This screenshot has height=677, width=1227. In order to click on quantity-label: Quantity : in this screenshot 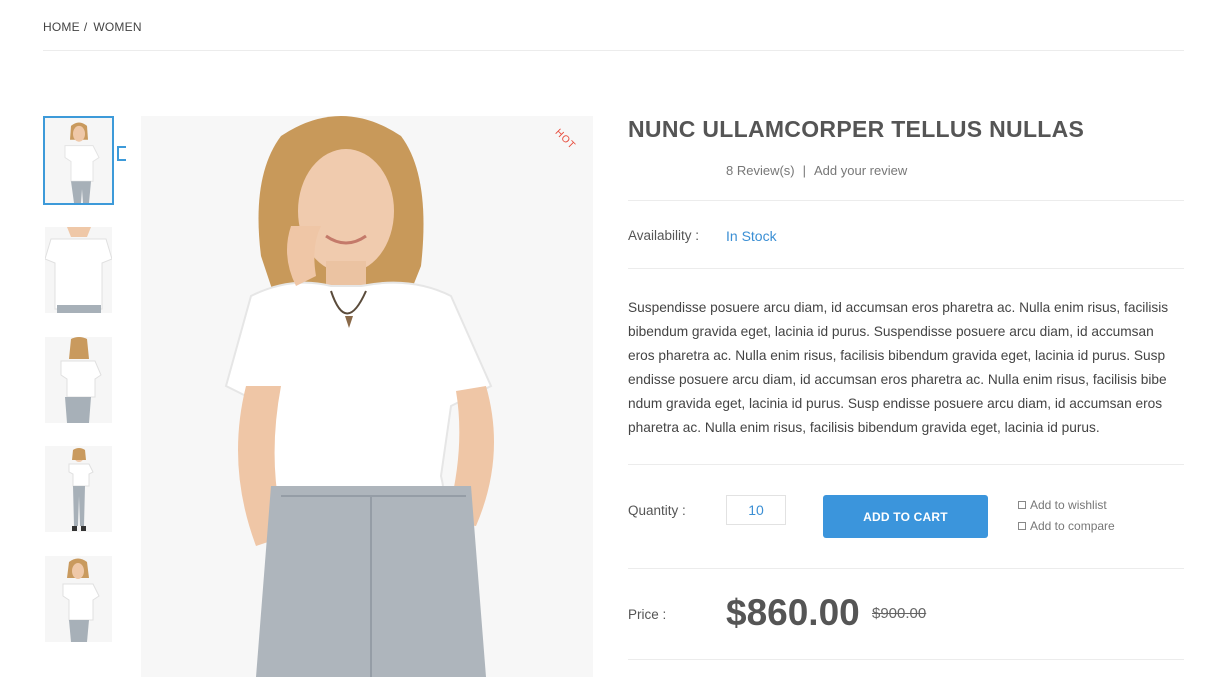, I will do `click(657, 510)`.